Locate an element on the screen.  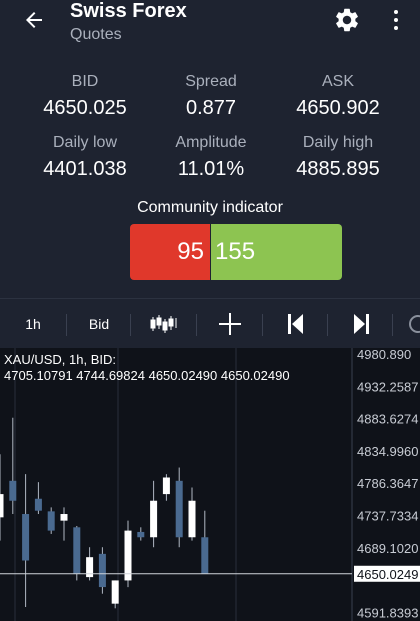
skip-forward-button is located at coordinates (361, 324).